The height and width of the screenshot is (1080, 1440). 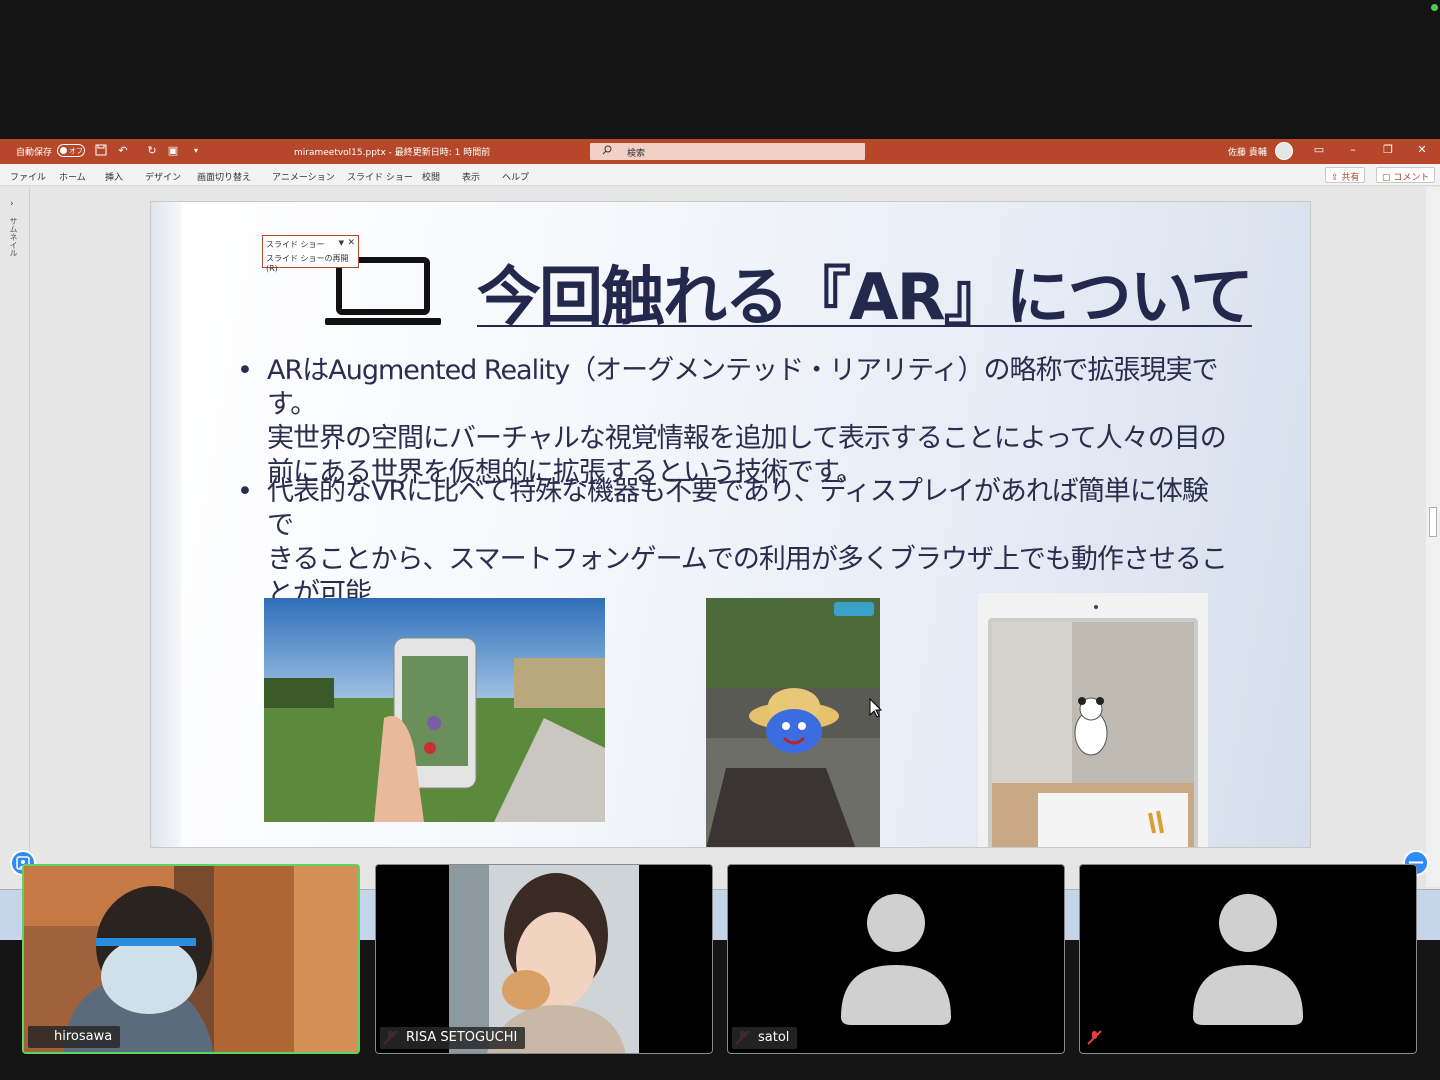 I want to click on tab-help: ヘルプ, so click(x=515, y=176).